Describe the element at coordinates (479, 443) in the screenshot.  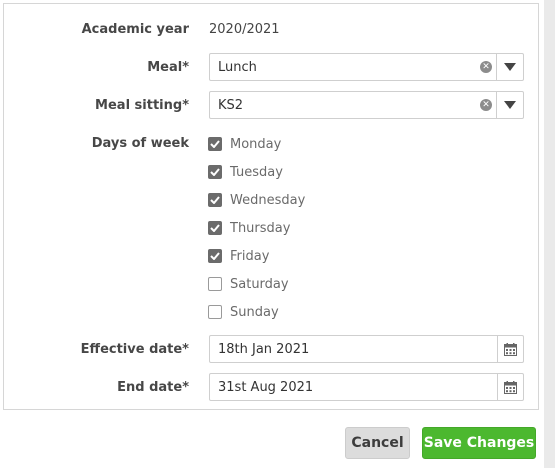
I see `save-changes-button: Save Changes` at that location.